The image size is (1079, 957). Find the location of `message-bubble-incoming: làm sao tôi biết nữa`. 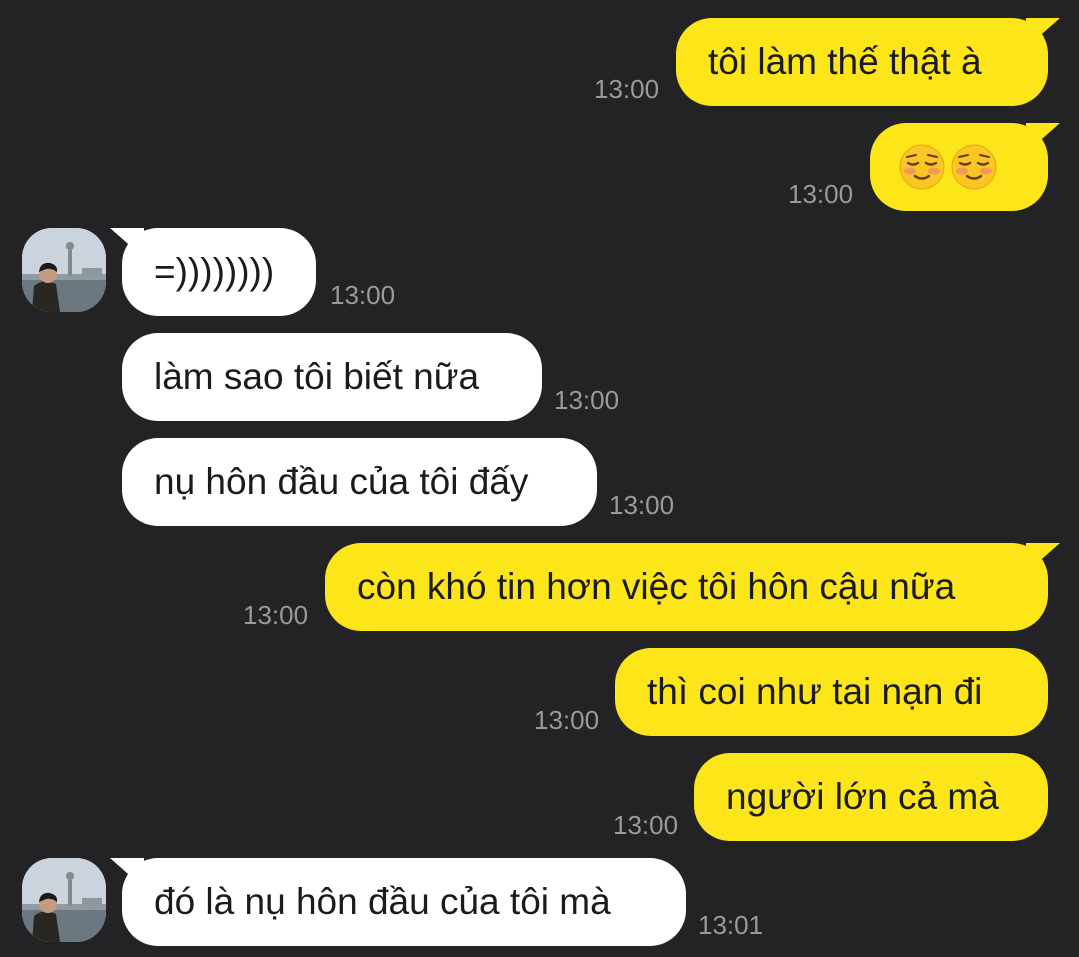

message-bubble-incoming: làm sao tôi biết nữa is located at coordinates (332, 377).